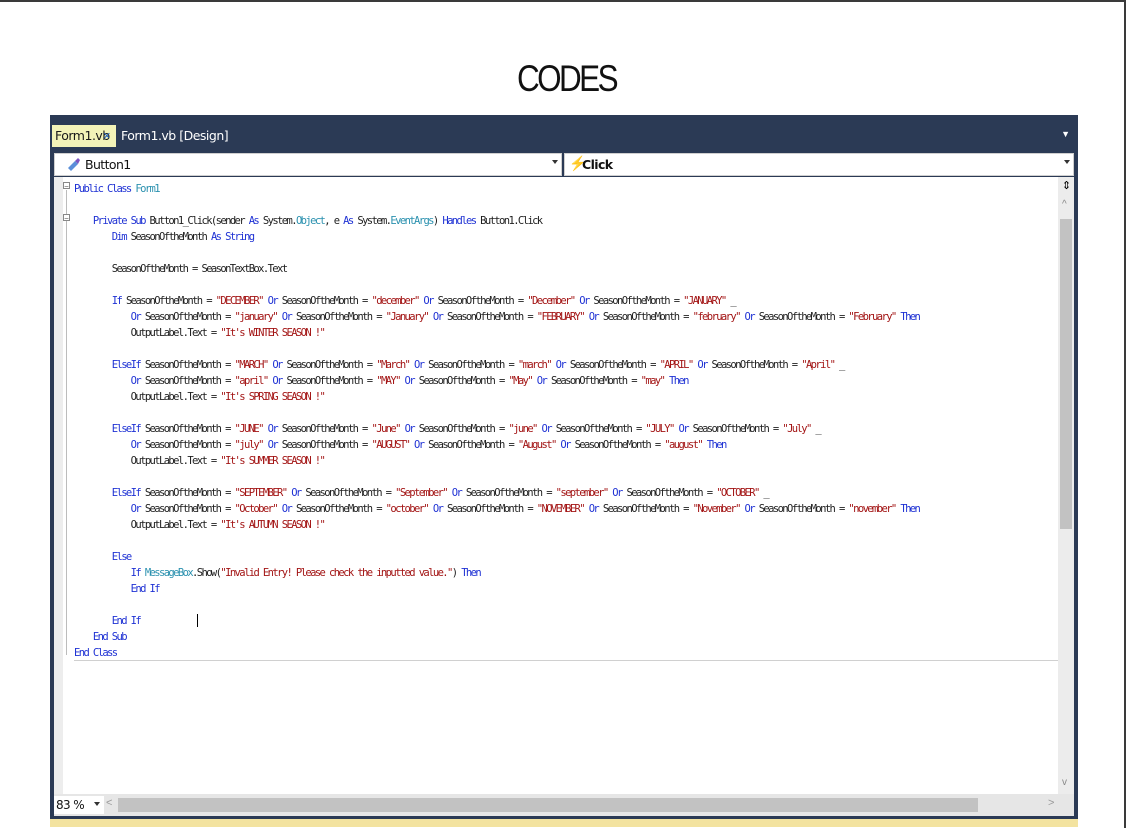  Describe the element at coordinates (374, 221) in the screenshot. I see `code-token: System.` at that location.